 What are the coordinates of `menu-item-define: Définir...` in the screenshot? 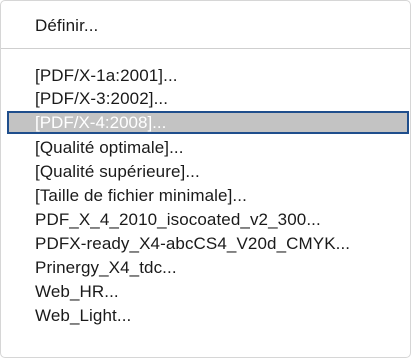 It's located at (222, 25).